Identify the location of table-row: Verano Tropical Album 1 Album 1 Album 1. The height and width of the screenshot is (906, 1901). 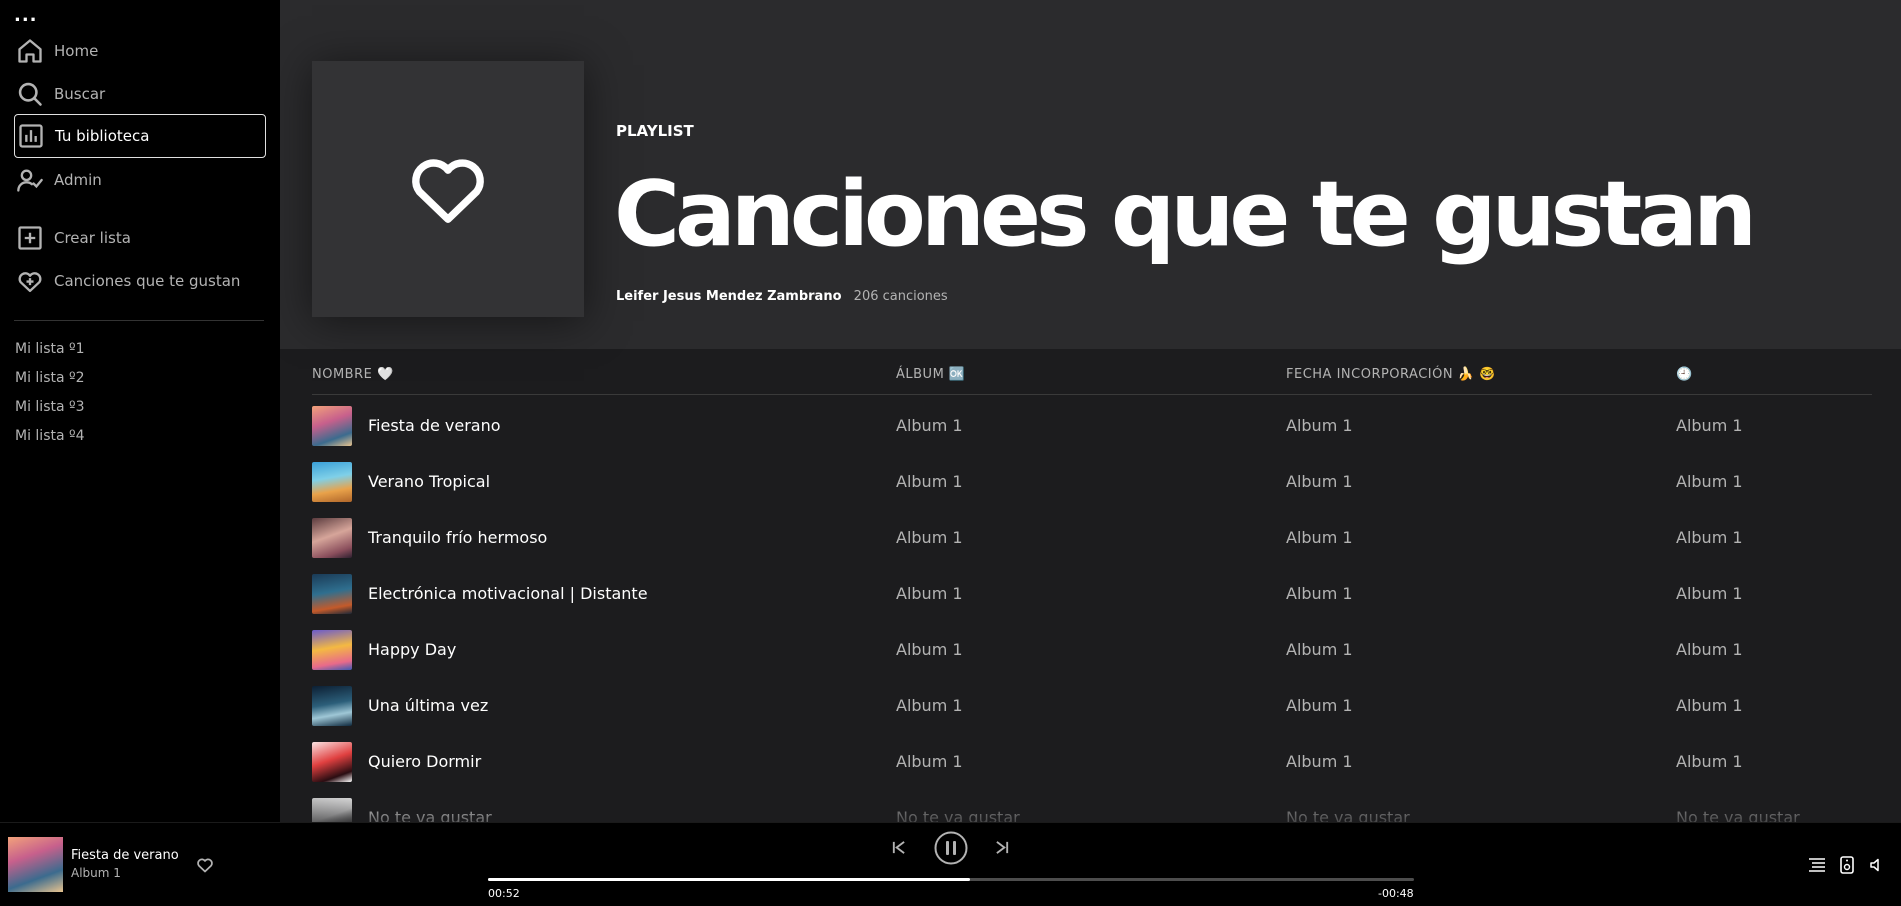
(1092, 482).